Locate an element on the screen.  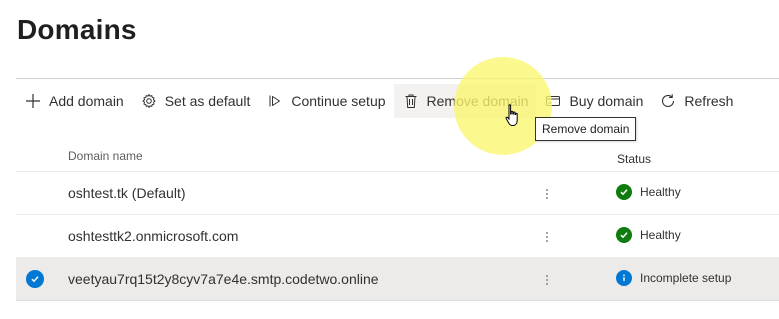
row-selected-check-icon is located at coordinates (35, 279).